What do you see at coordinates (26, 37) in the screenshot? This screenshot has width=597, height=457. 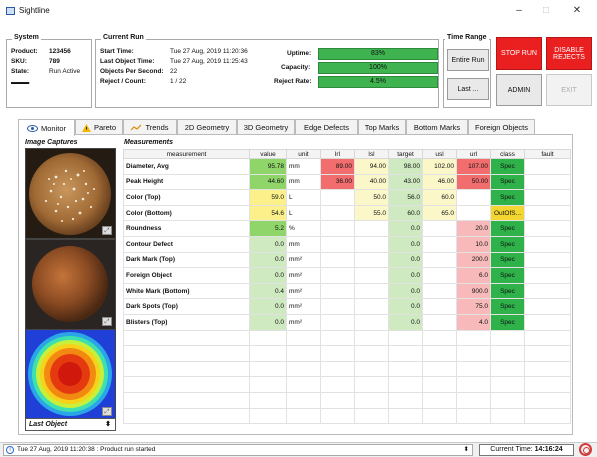 I see `system-group-title: System` at bounding box center [26, 37].